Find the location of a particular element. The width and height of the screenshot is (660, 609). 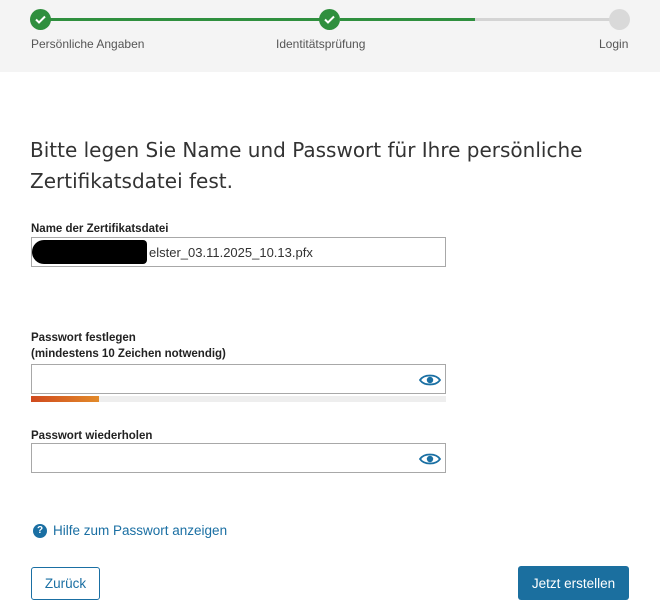

redaction-block is located at coordinates (89, 252).